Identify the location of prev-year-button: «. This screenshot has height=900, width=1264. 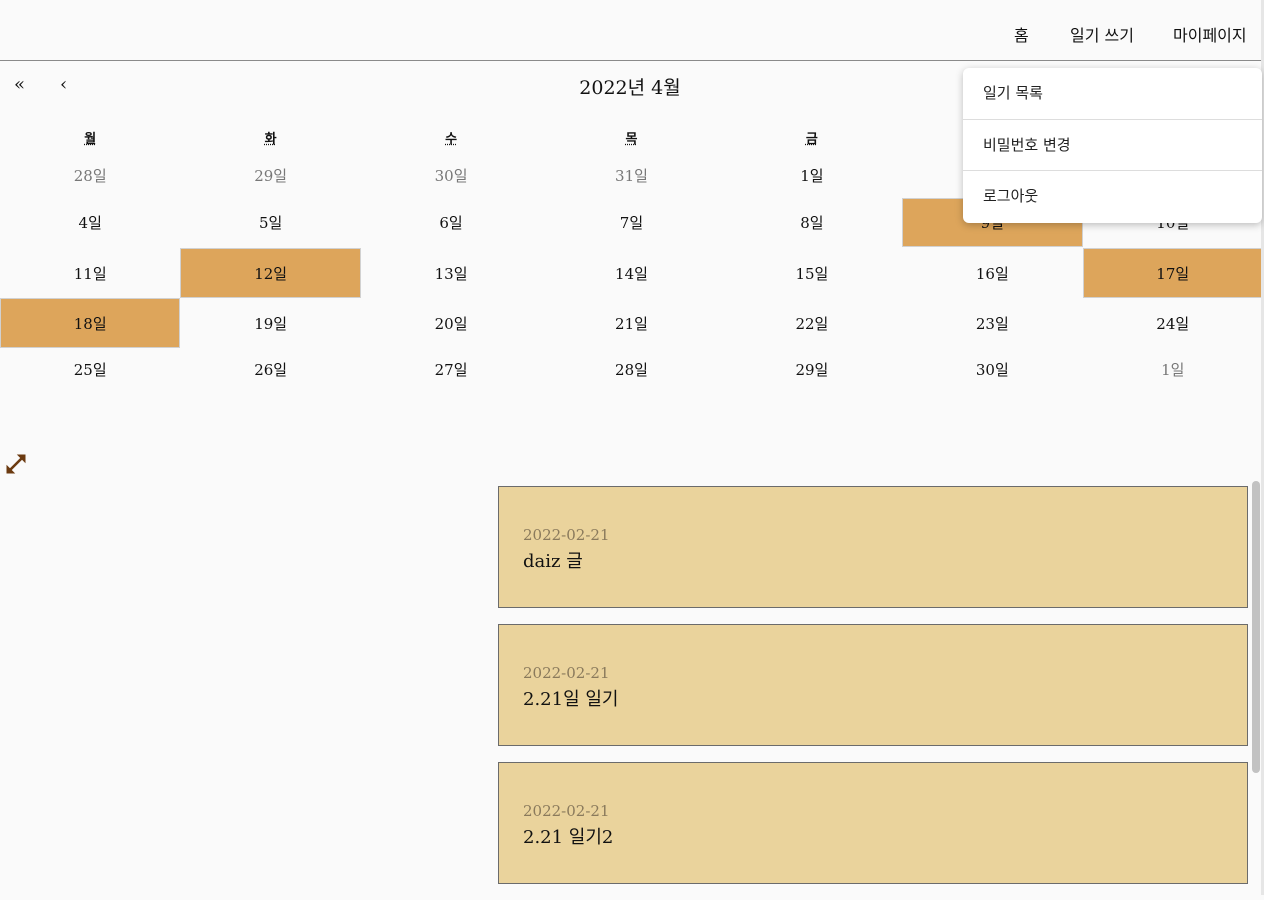
(19, 84).